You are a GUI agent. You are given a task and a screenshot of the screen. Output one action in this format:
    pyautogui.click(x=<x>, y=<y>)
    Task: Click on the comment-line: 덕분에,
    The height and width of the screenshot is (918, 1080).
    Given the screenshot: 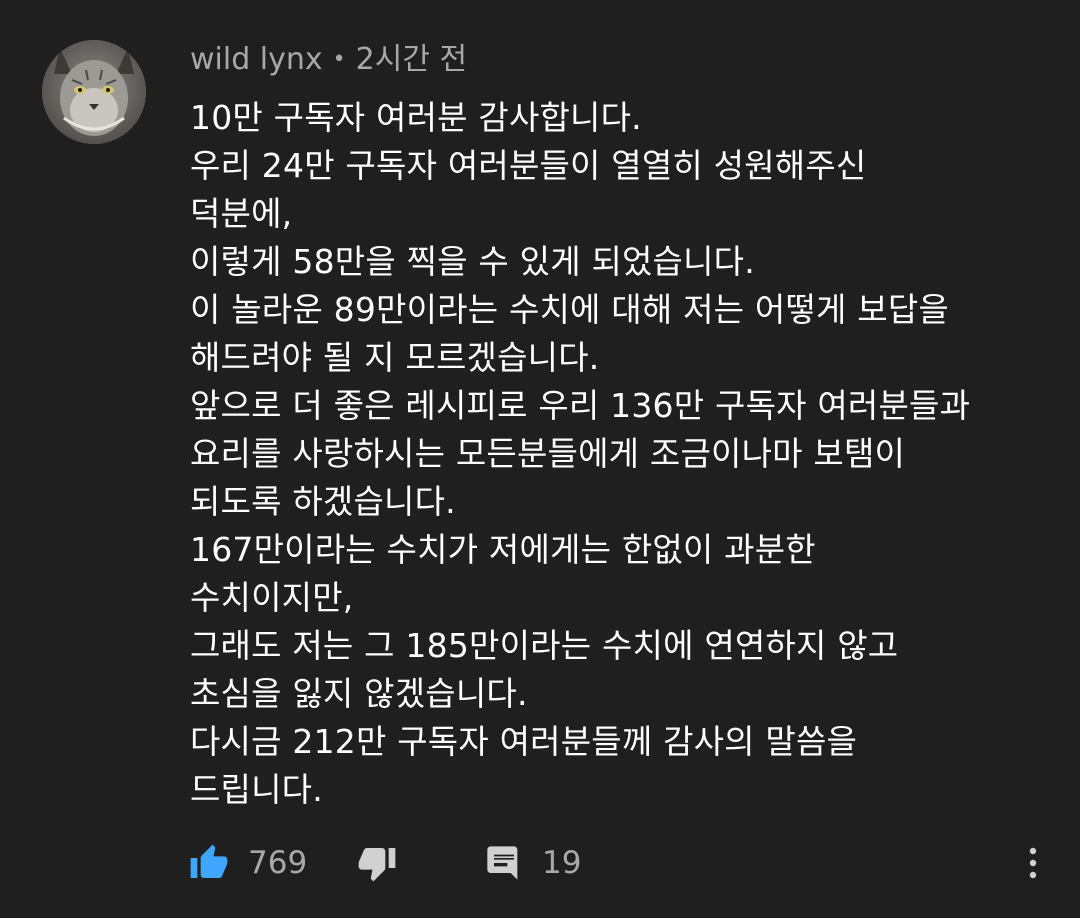 What is the action you would take?
    pyautogui.click(x=241, y=213)
    